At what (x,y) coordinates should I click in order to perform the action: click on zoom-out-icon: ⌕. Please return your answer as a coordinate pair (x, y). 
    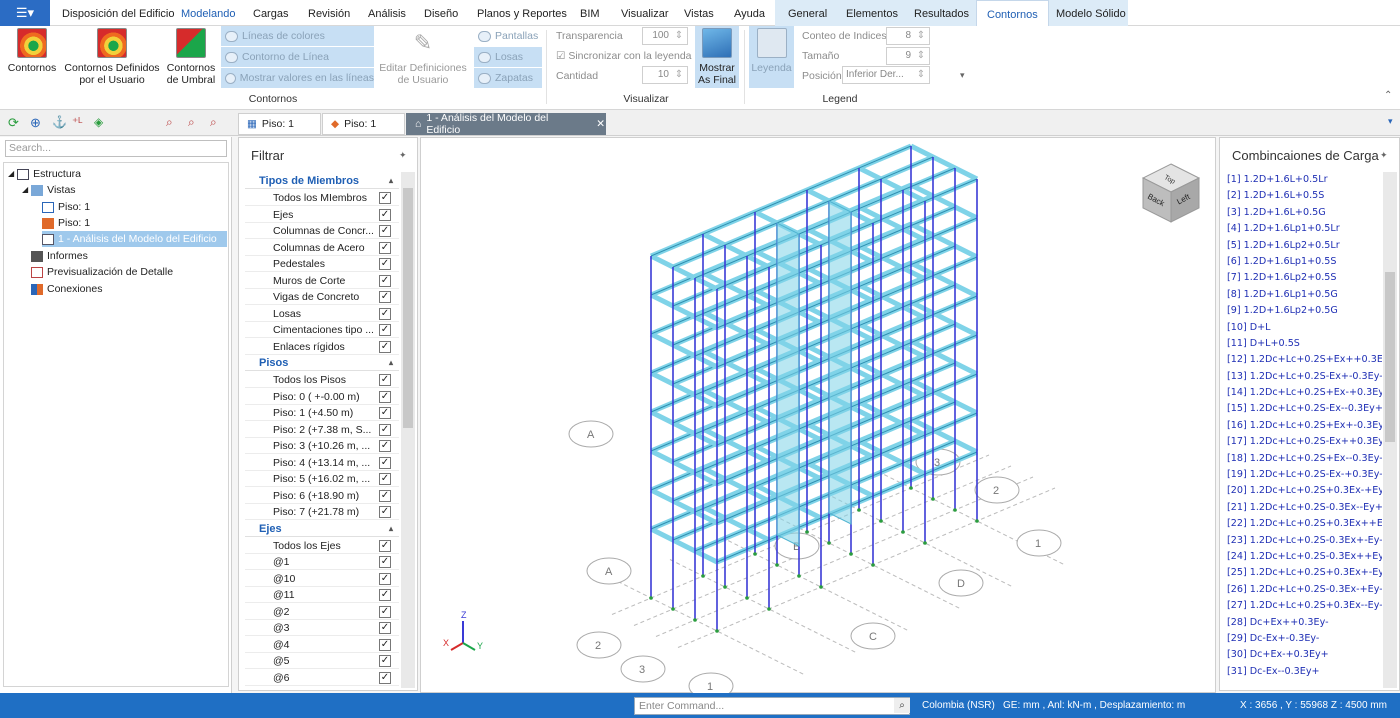
    Looking at the image, I should click on (191, 122).